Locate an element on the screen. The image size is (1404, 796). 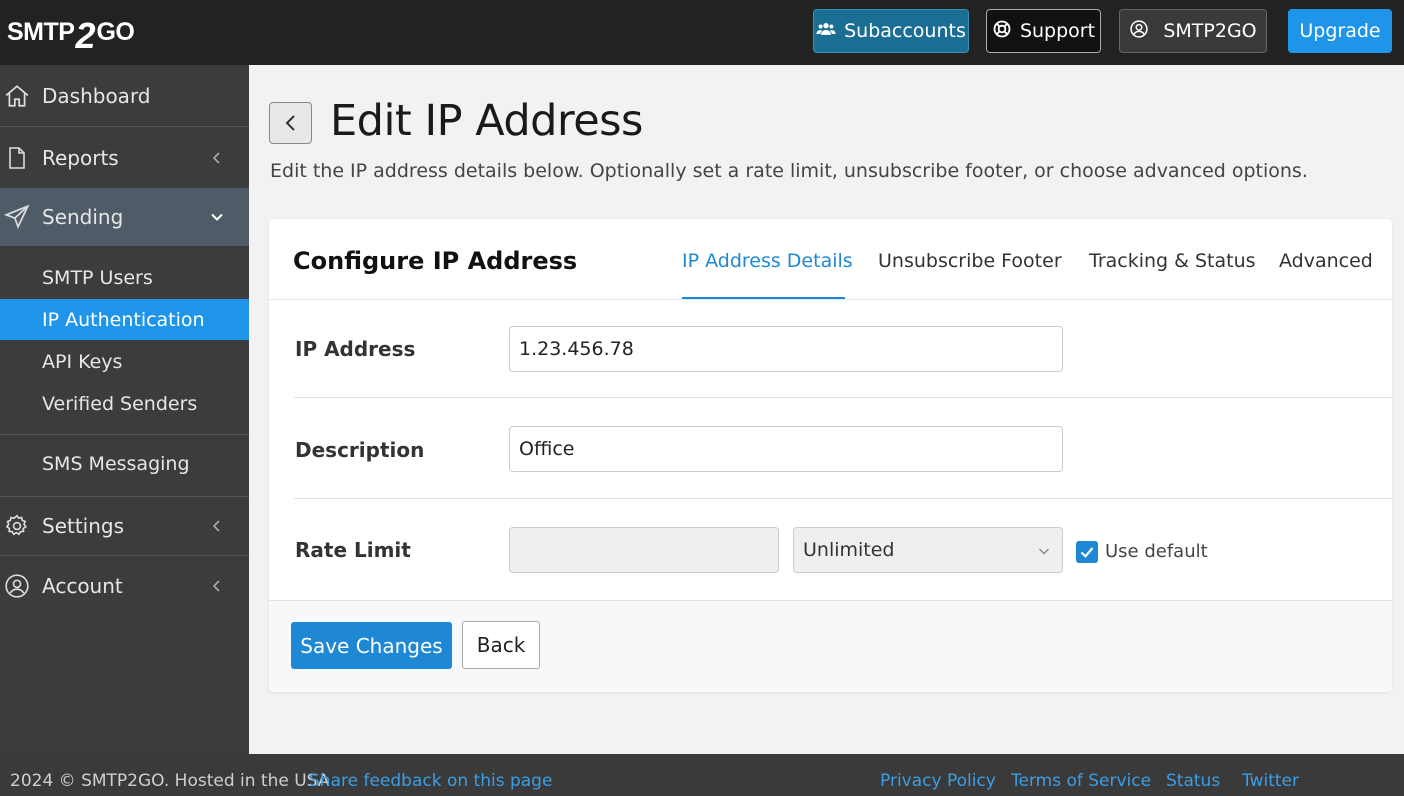
sidebar-item-label: Dashboard is located at coordinates (96, 96).